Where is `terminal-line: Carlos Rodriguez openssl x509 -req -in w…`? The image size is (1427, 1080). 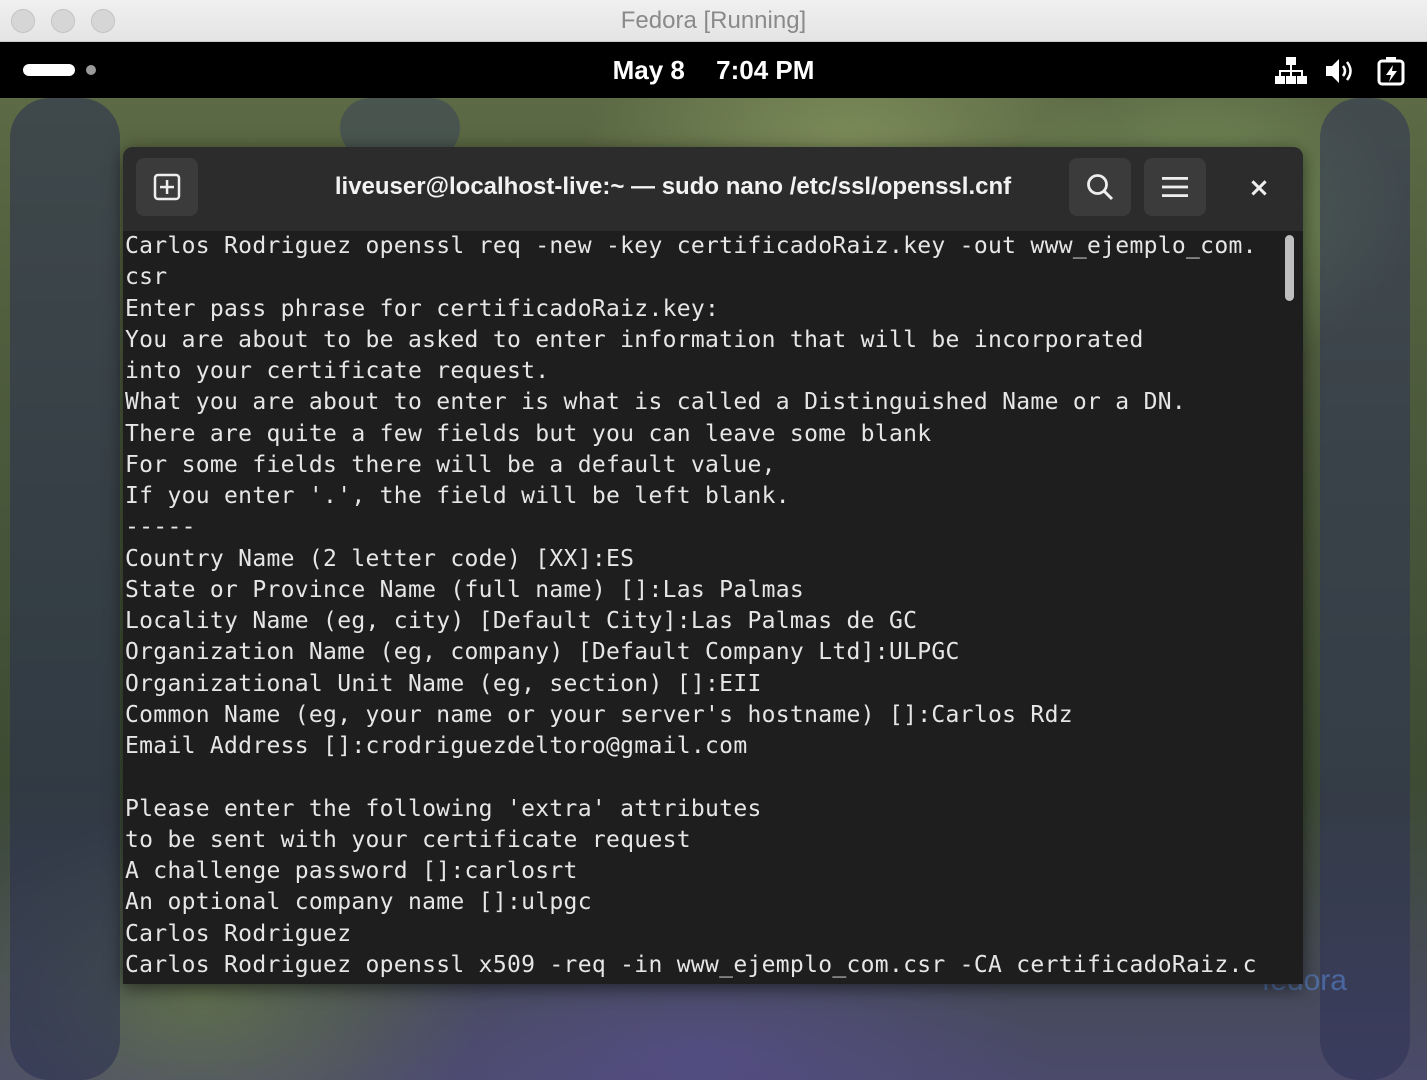 terminal-line: Carlos Rodriguez openssl x509 -req -in w… is located at coordinates (691, 964).